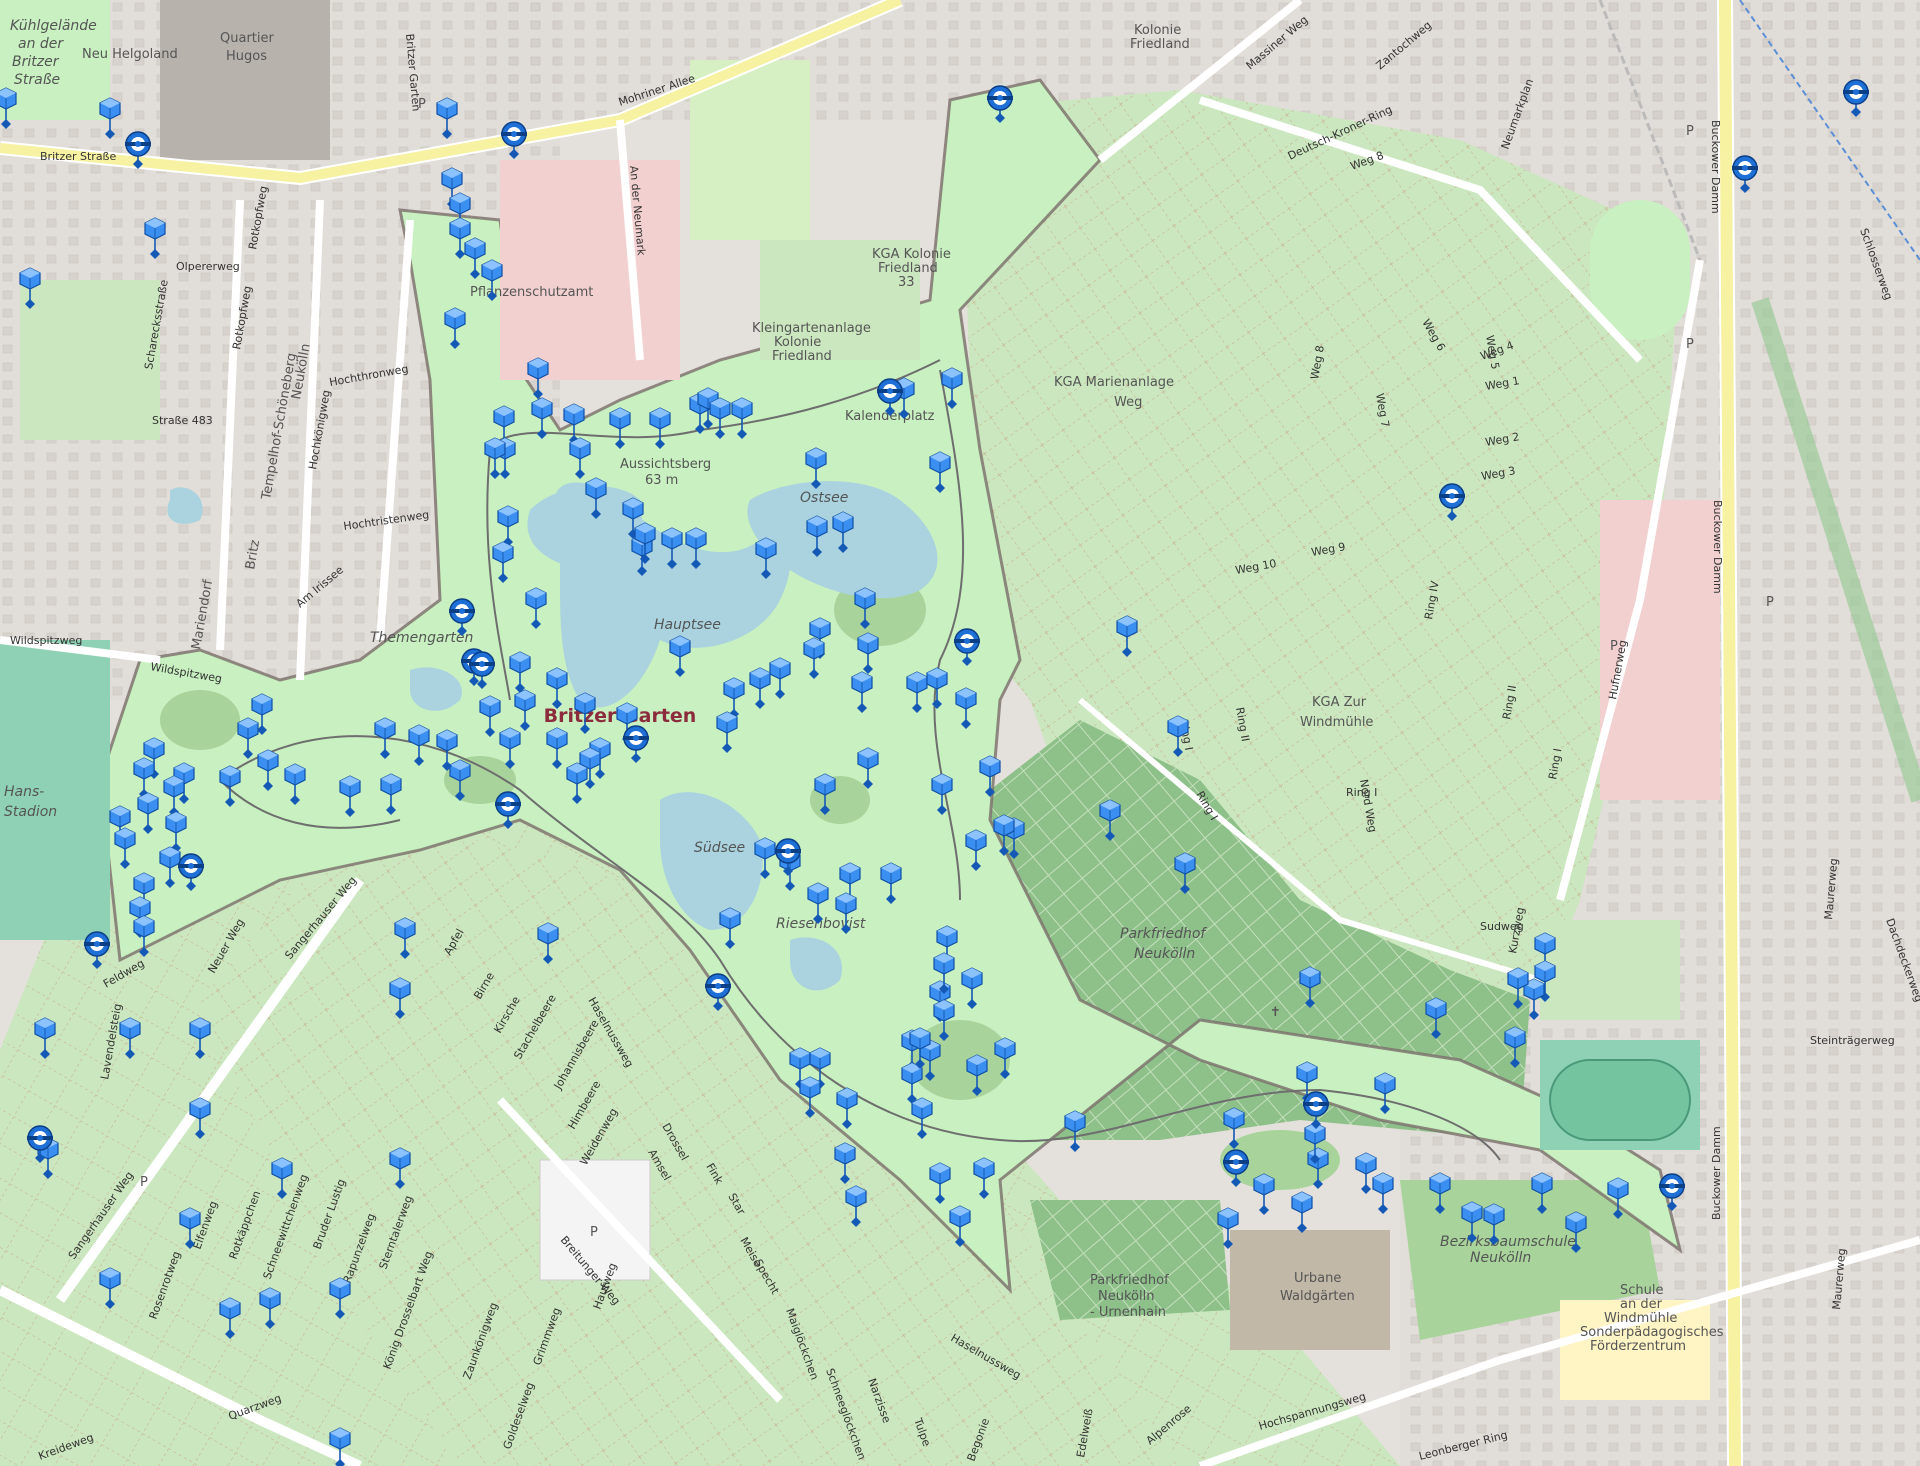  What do you see at coordinates (46, 640) in the screenshot?
I see `street-wildspitzweg: Wildspitzweg` at bounding box center [46, 640].